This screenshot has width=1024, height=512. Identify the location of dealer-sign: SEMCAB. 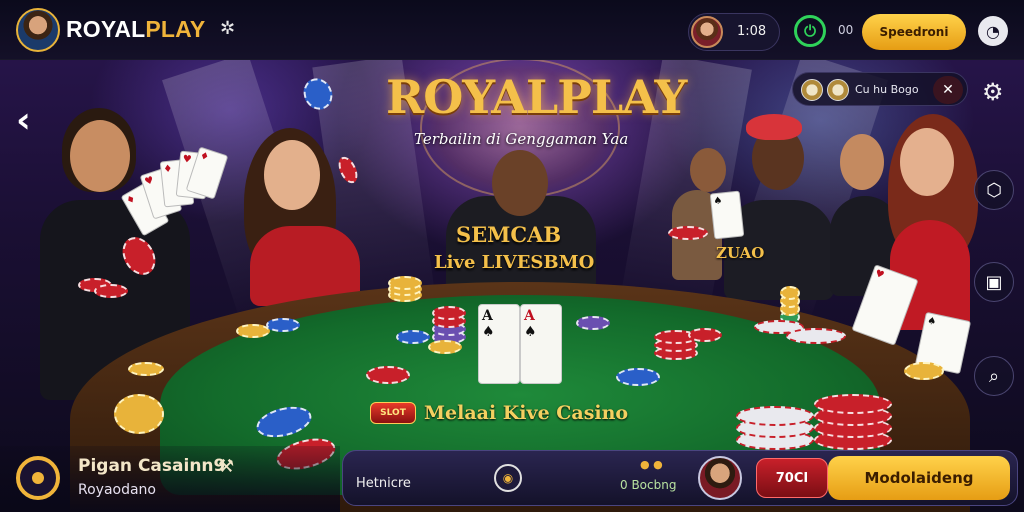
(509, 234).